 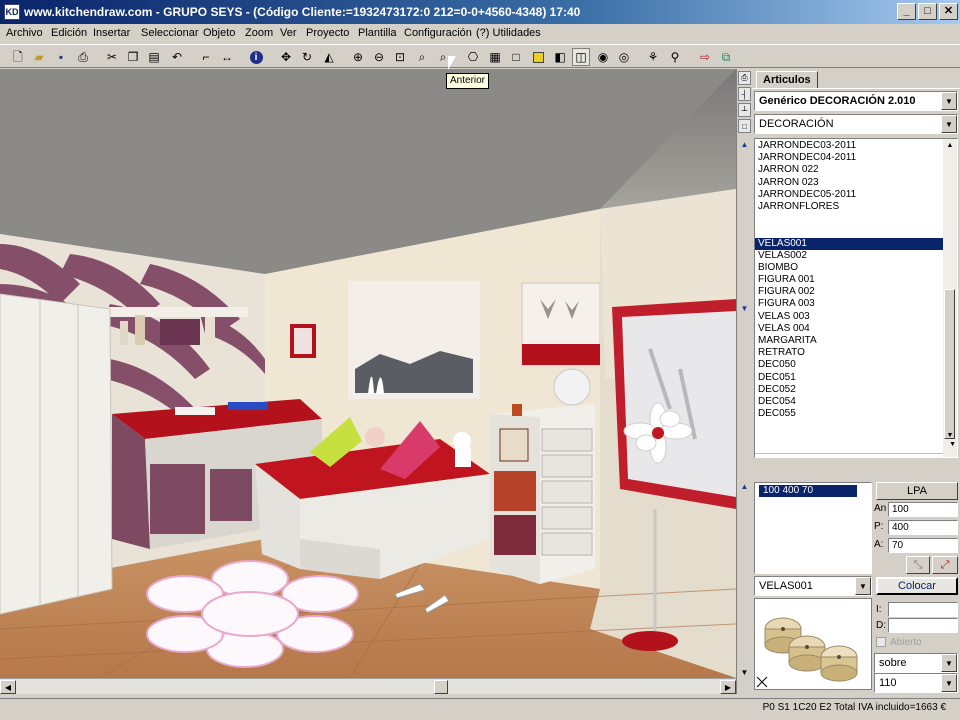 What do you see at coordinates (927, 11) in the screenshot?
I see `maximize-button: □` at bounding box center [927, 11].